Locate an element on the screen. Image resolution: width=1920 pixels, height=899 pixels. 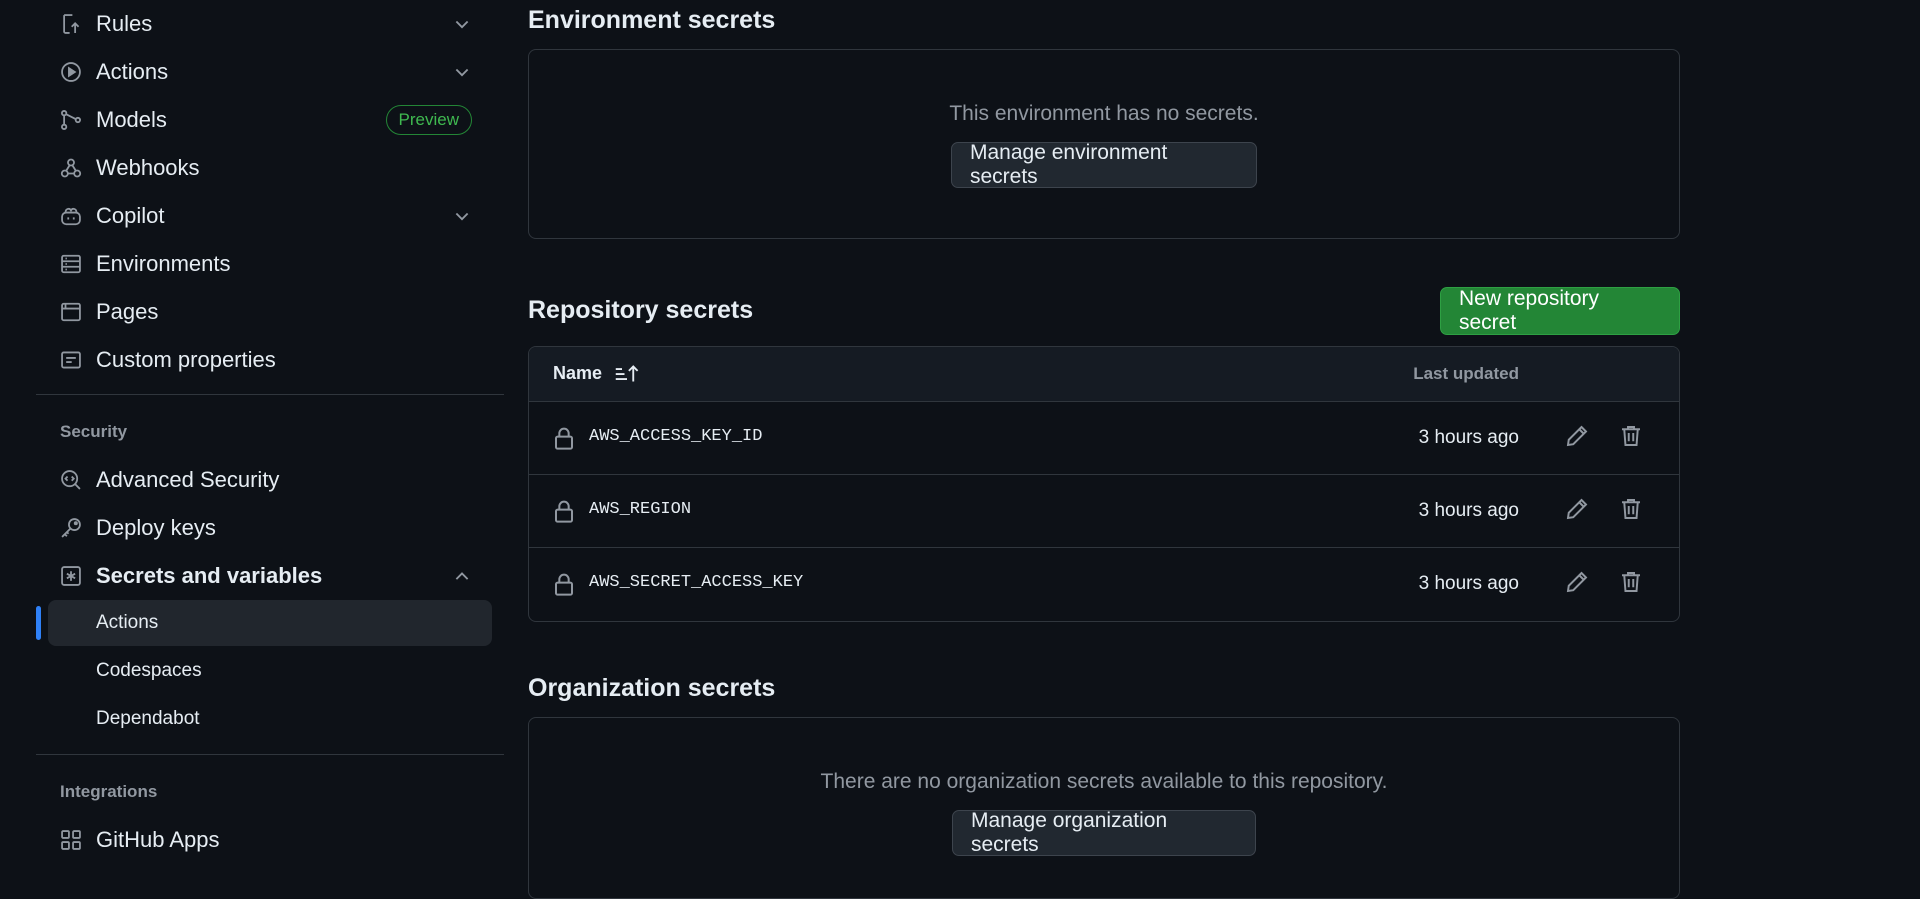
sidebar-item-label: Secrets and variables is located at coordinates (209, 575).